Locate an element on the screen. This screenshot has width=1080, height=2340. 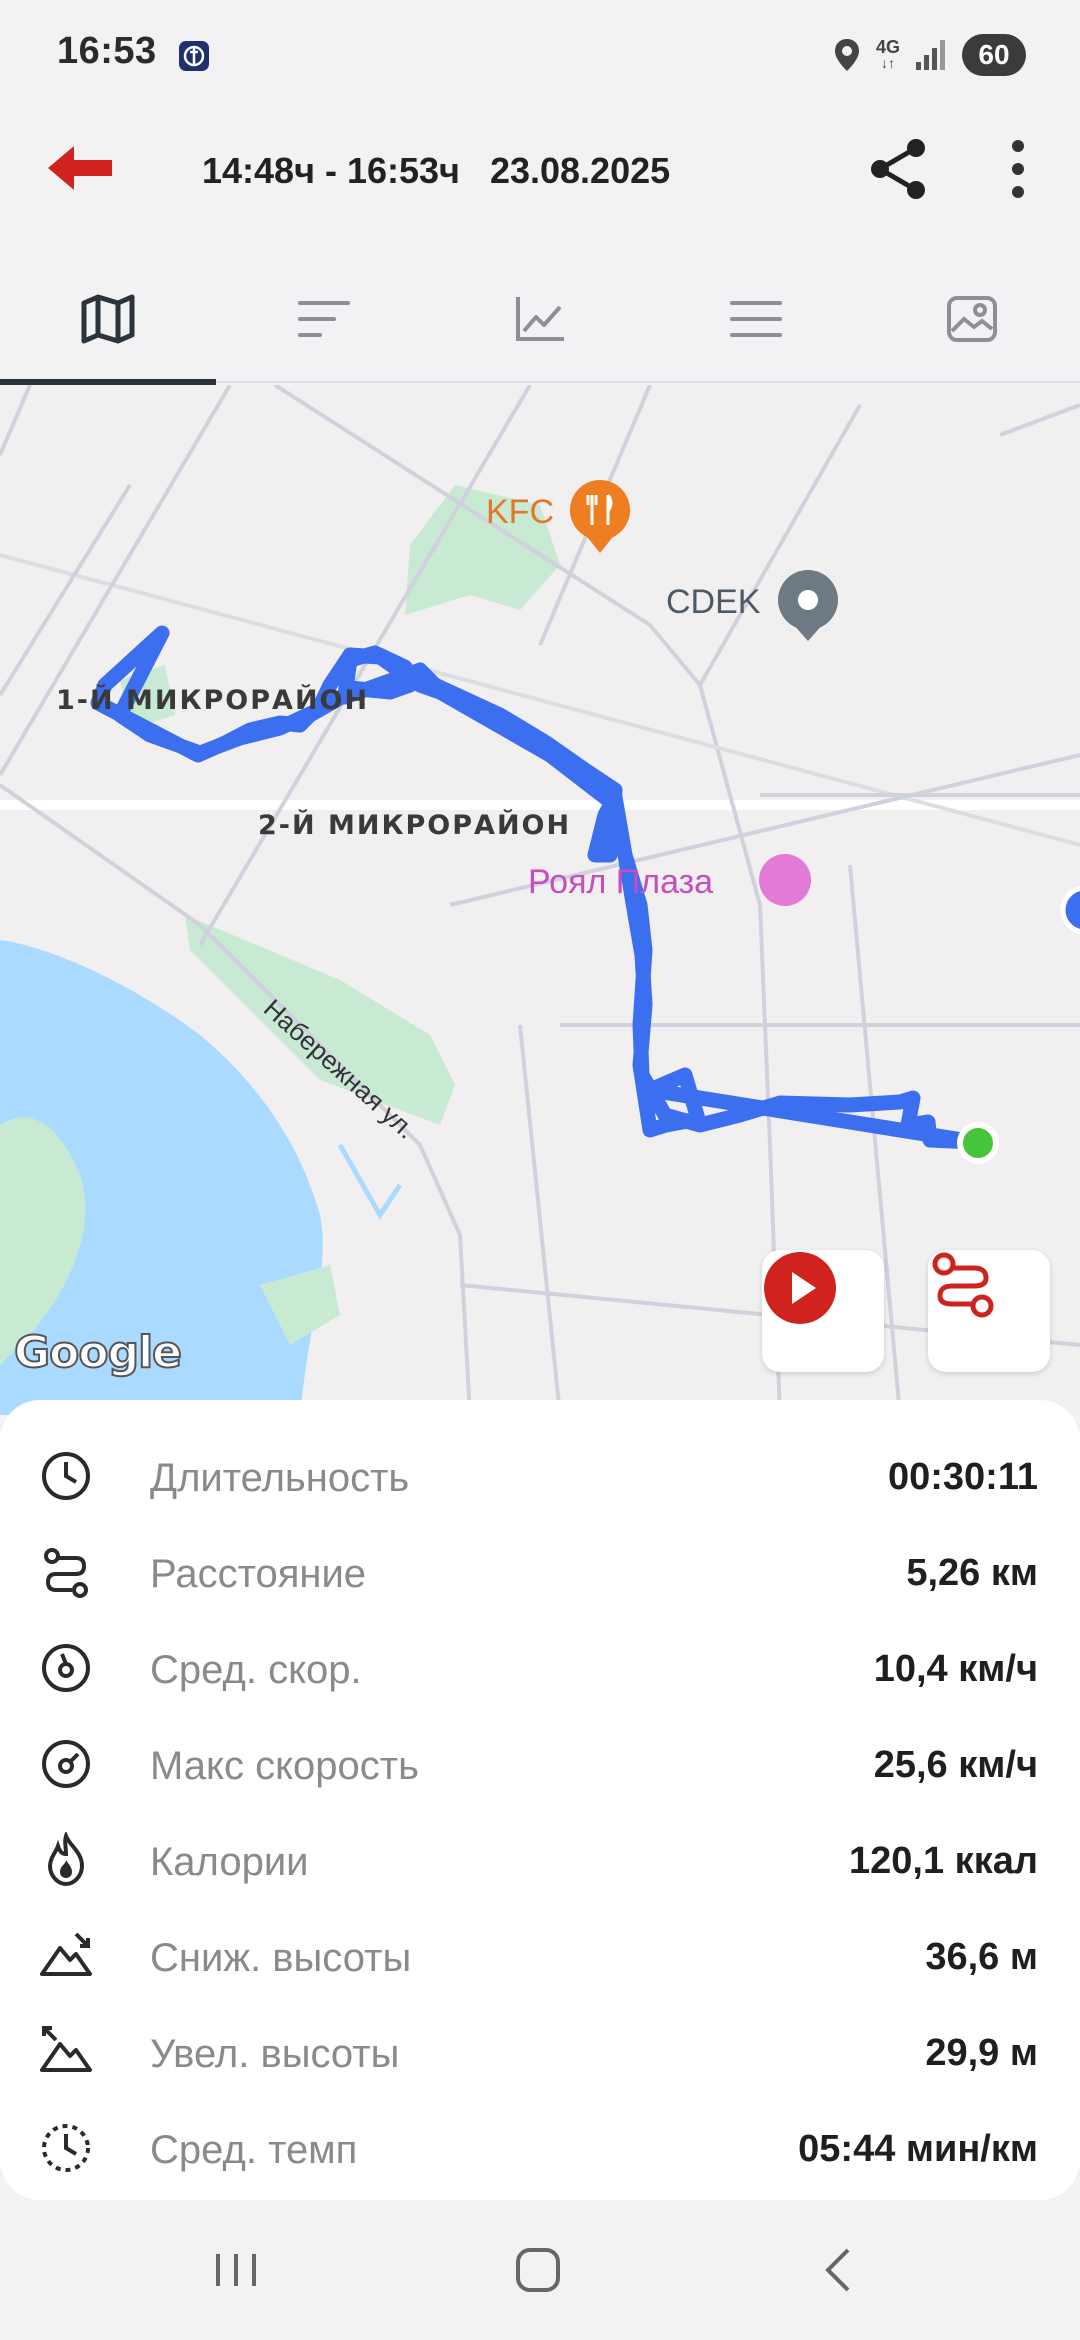
stat-label: Калории is located at coordinates (229, 1862).